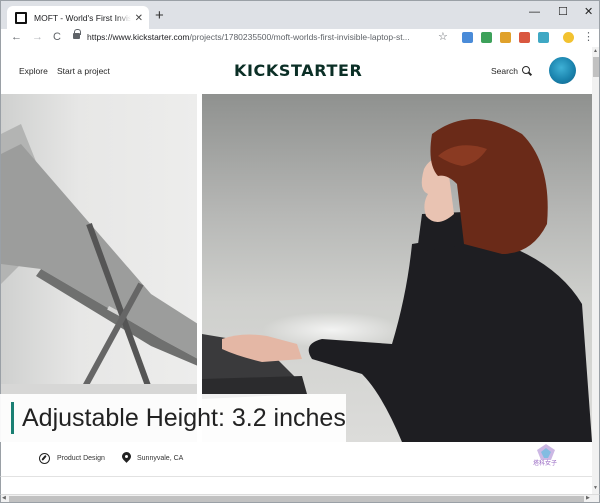 The height and width of the screenshot is (503, 600). I want to click on vertical-scrollbar: ▲ ▼, so click(596, 270).